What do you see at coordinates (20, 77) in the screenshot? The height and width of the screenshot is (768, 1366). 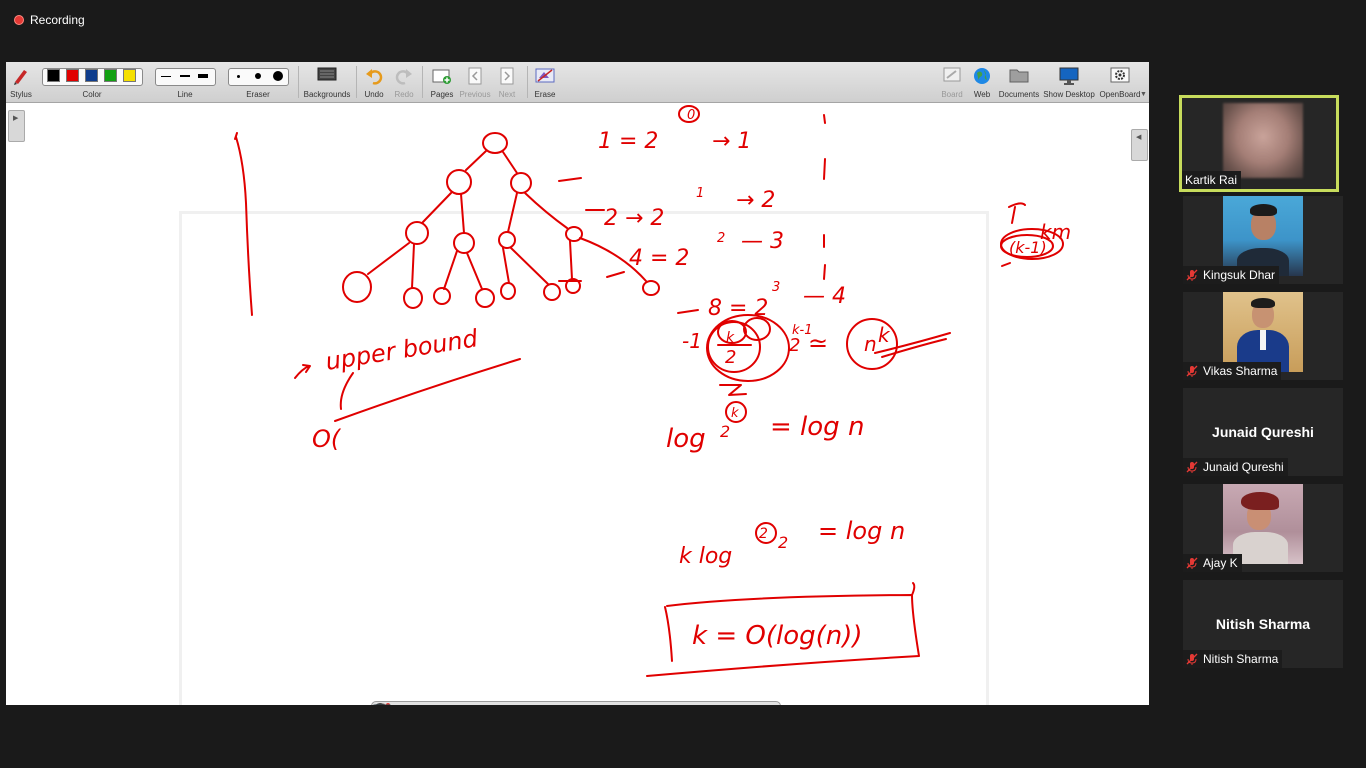 I see `stylus-icon` at bounding box center [20, 77].